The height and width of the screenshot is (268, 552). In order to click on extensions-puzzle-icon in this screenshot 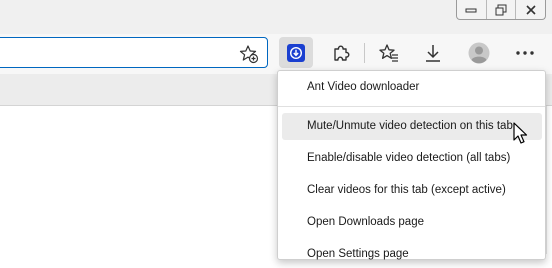, I will do `click(342, 53)`.